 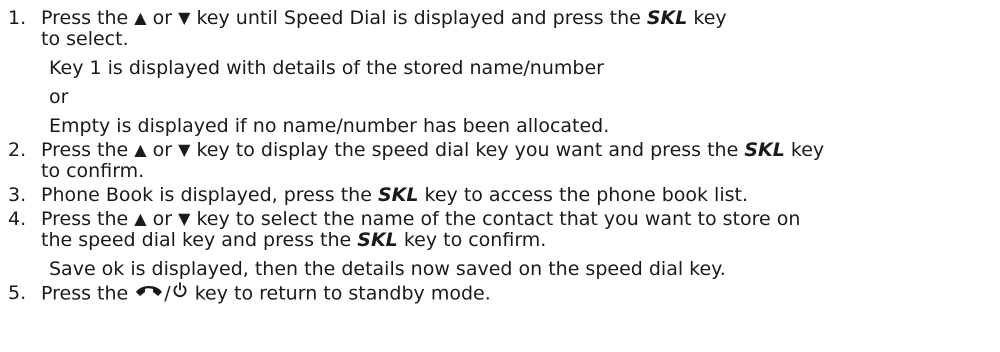 I want to click on step-number: 2., so click(x=17, y=150).